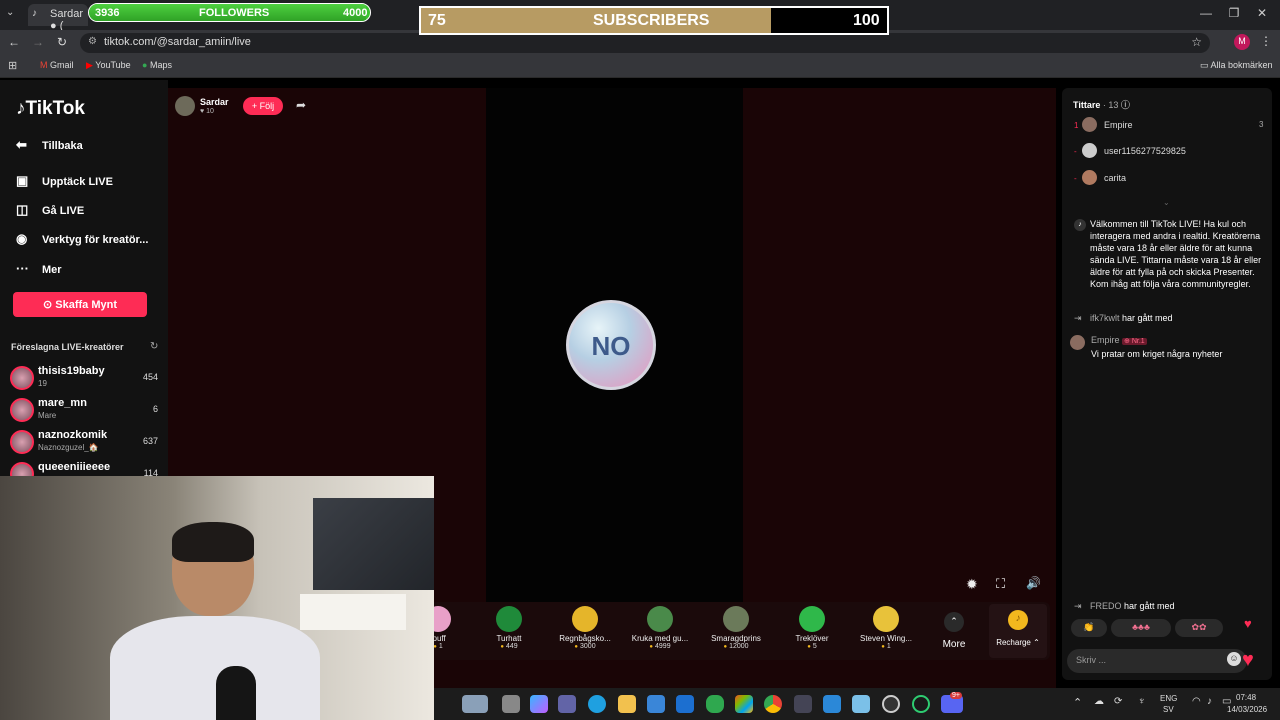  I want to click on more-label: More, so click(954, 644).